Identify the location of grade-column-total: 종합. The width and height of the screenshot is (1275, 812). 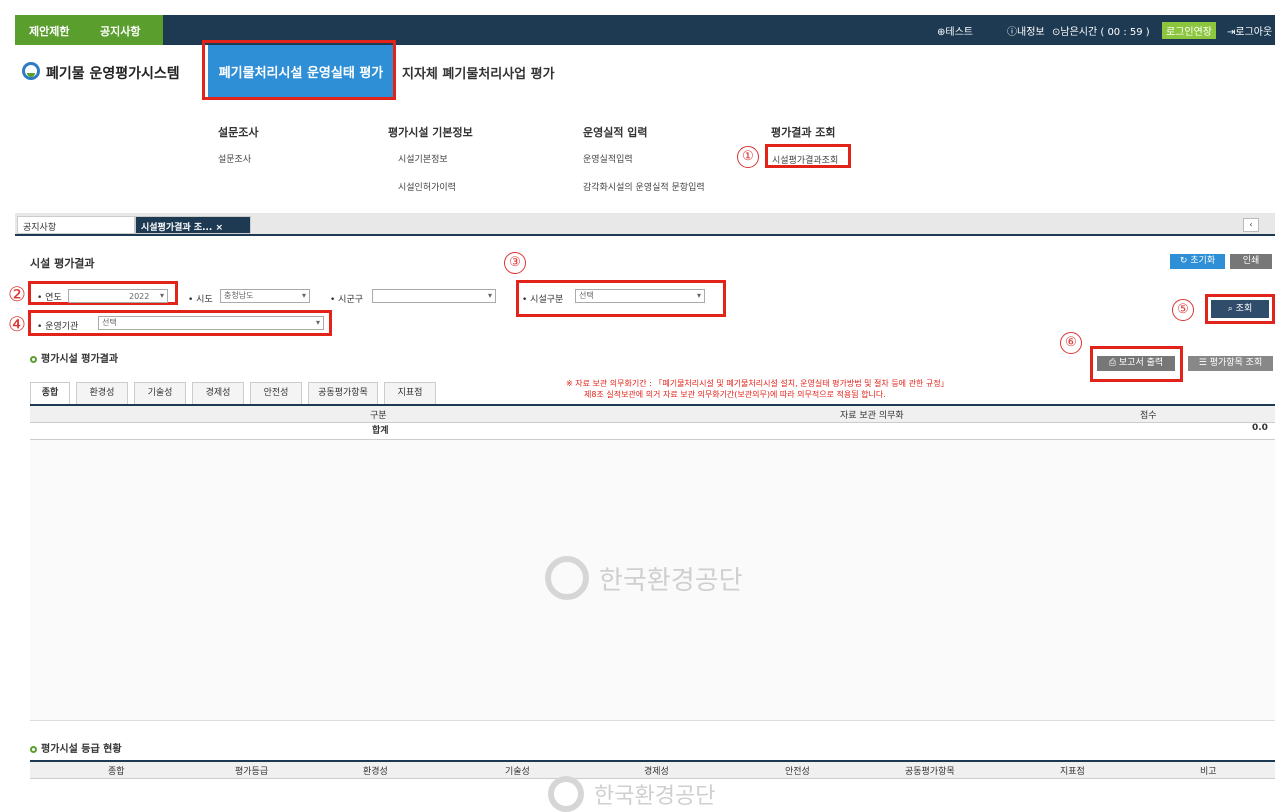
(116, 772).